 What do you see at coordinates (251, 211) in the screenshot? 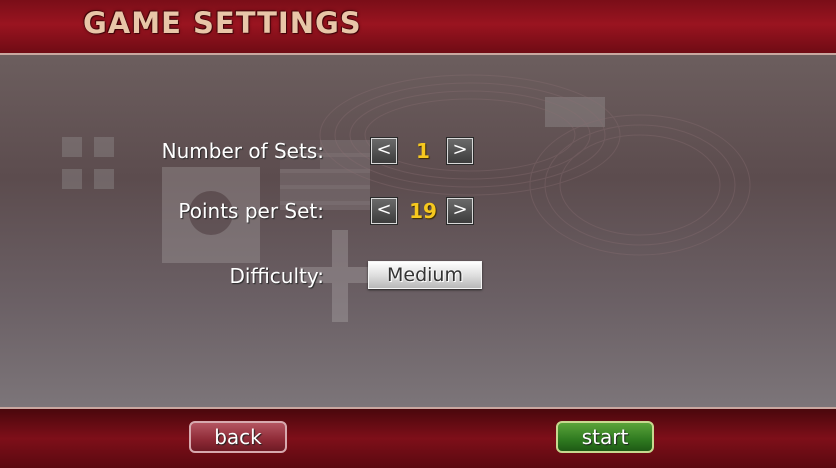
I see `points-label: Points per Set:` at bounding box center [251, 211].